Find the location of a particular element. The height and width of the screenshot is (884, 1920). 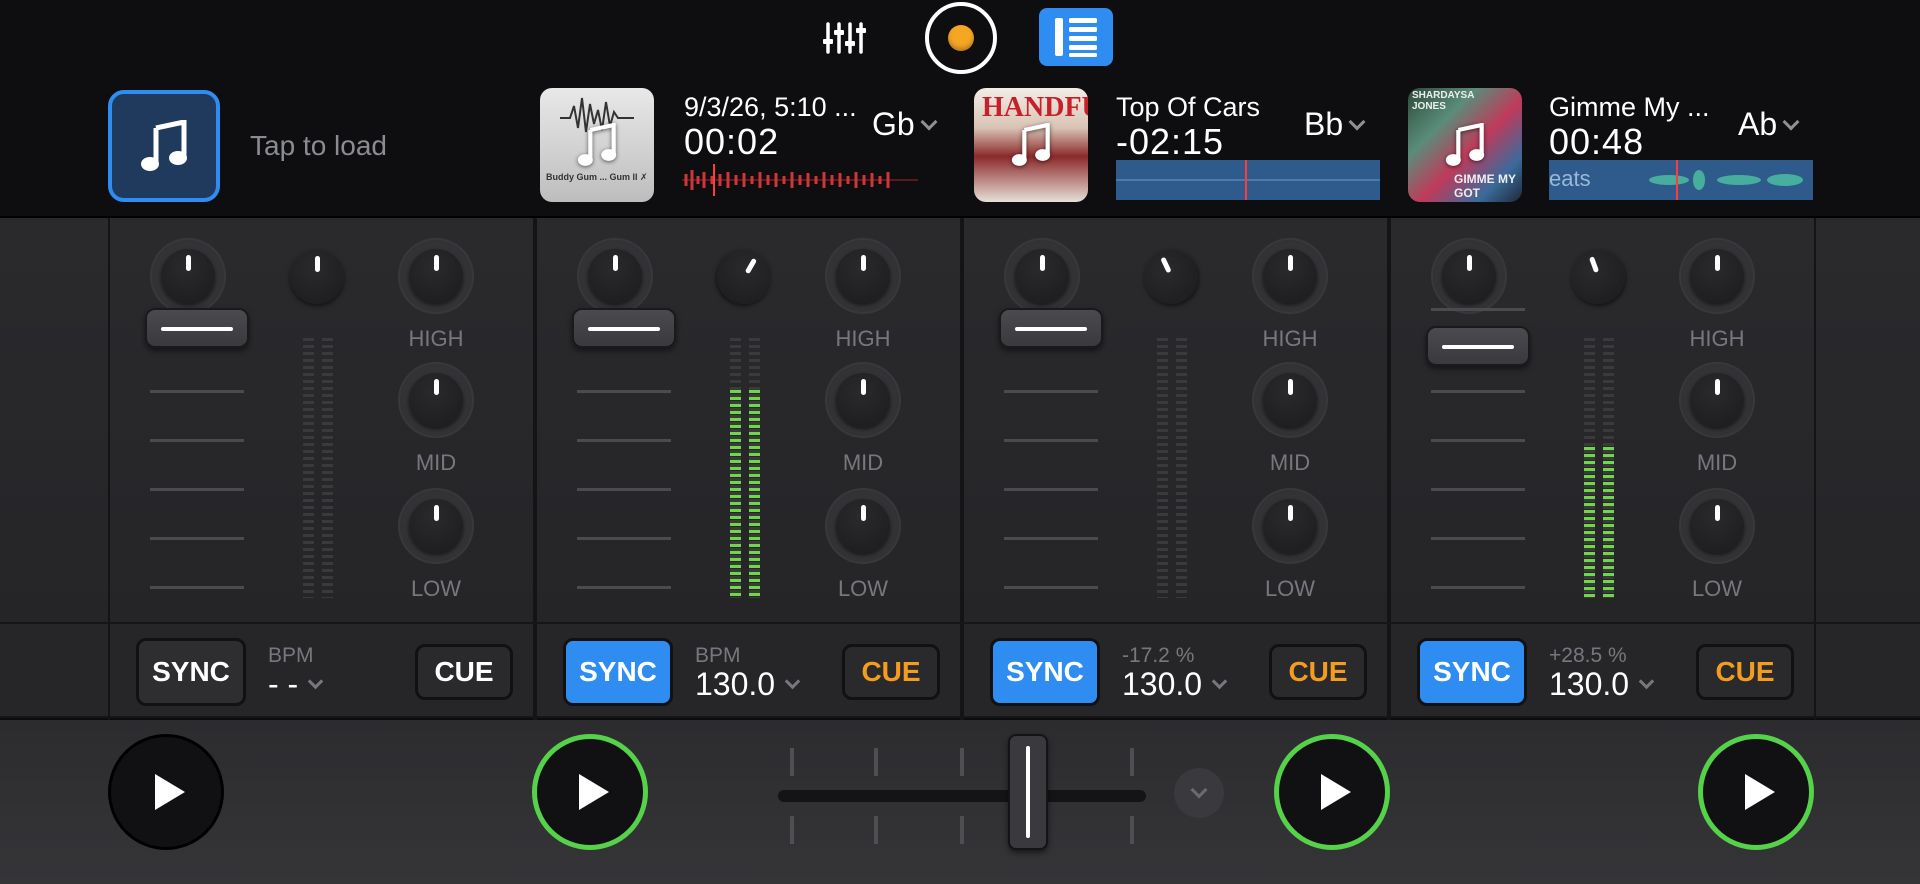

deck1-play-button is located at coordinates (166, 792).